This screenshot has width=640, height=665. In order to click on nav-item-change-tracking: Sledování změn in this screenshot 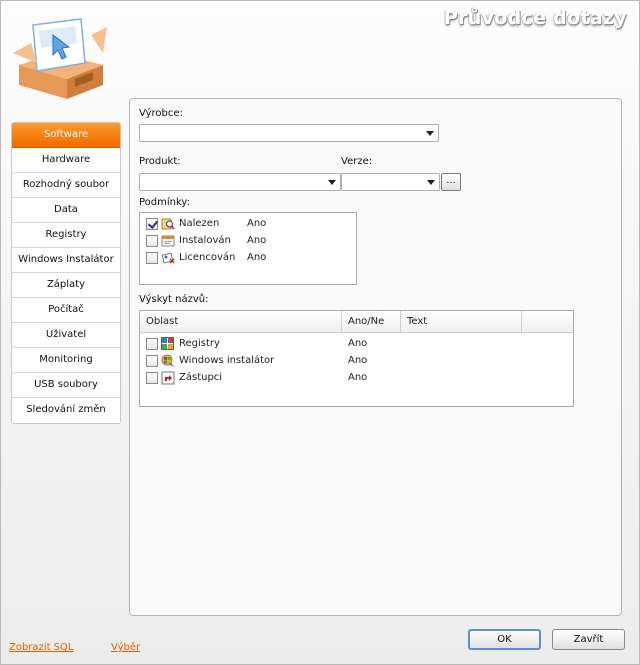, I will do `click(66, 410)`.